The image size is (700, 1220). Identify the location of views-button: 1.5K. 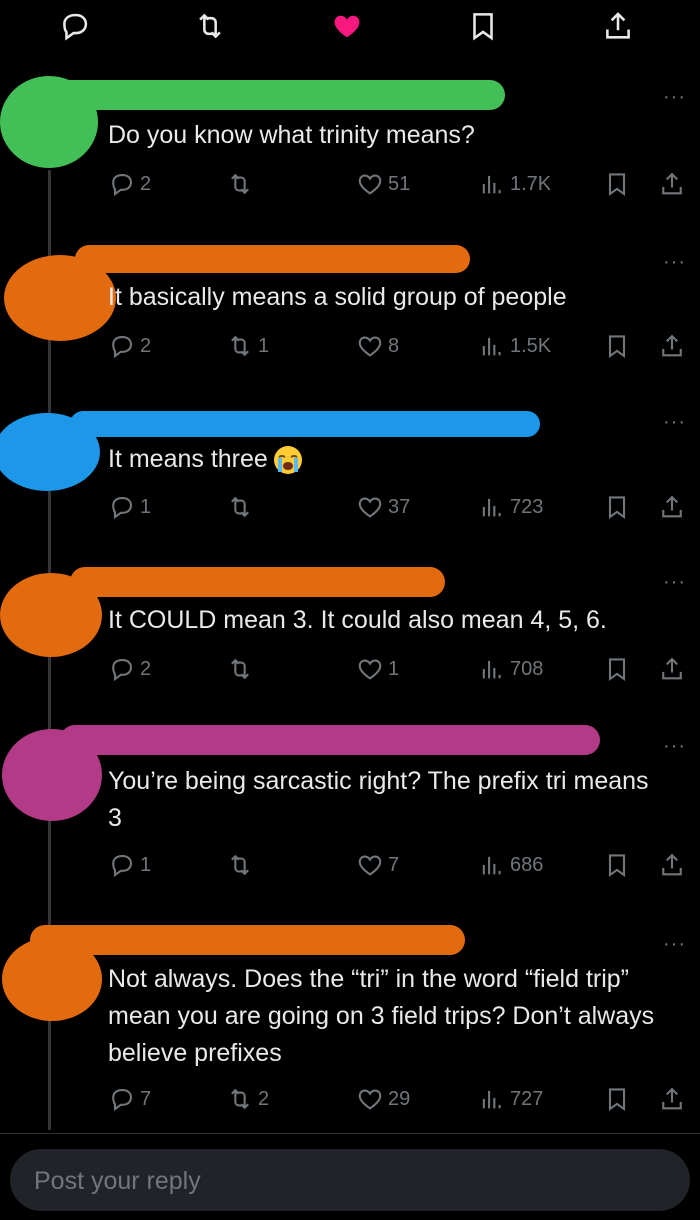
(514, 346).